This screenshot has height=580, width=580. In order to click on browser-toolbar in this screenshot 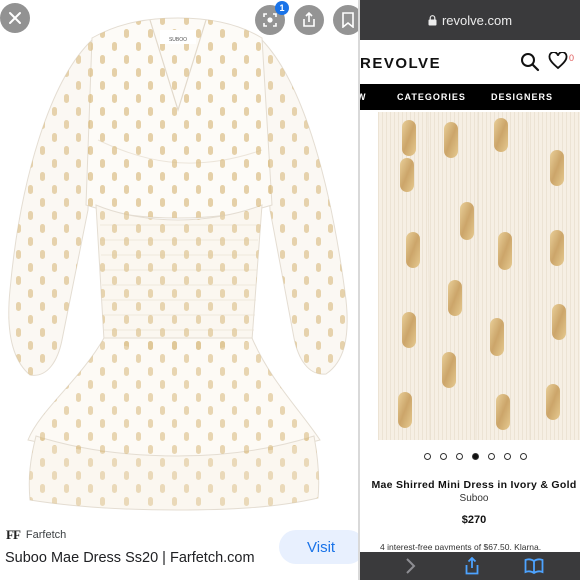, I will do `click(470, 566)`.